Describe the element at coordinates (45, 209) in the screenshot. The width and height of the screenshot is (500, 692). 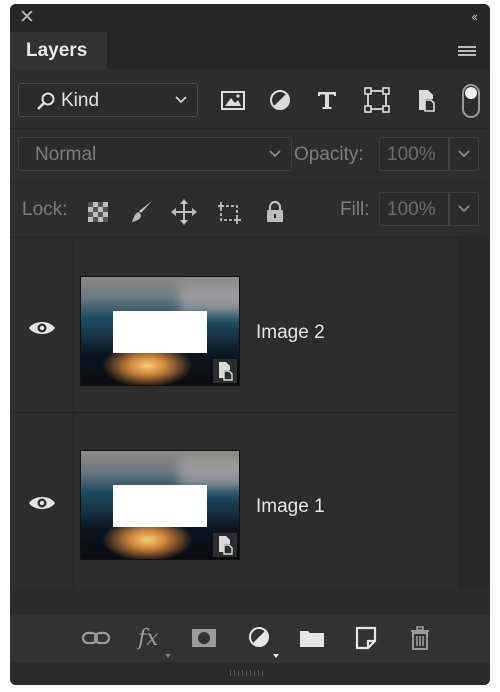
I see `lock-label: Lock:` at that location.